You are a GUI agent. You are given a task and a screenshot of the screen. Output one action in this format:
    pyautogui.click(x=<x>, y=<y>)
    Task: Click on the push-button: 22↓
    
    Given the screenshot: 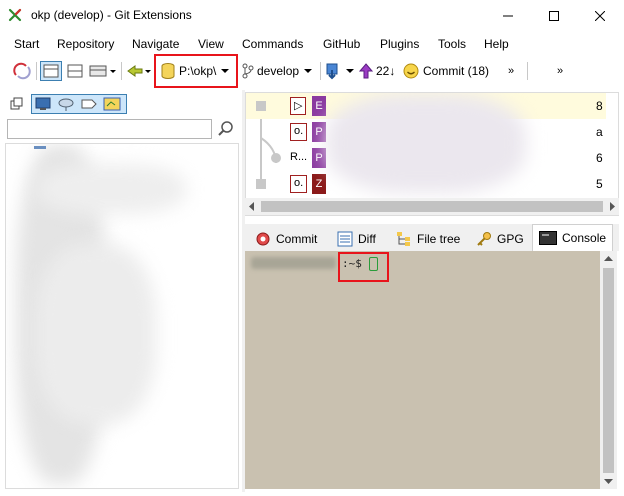 What is the action you would take?
    pyautogui.click(x=377, y=71)
    